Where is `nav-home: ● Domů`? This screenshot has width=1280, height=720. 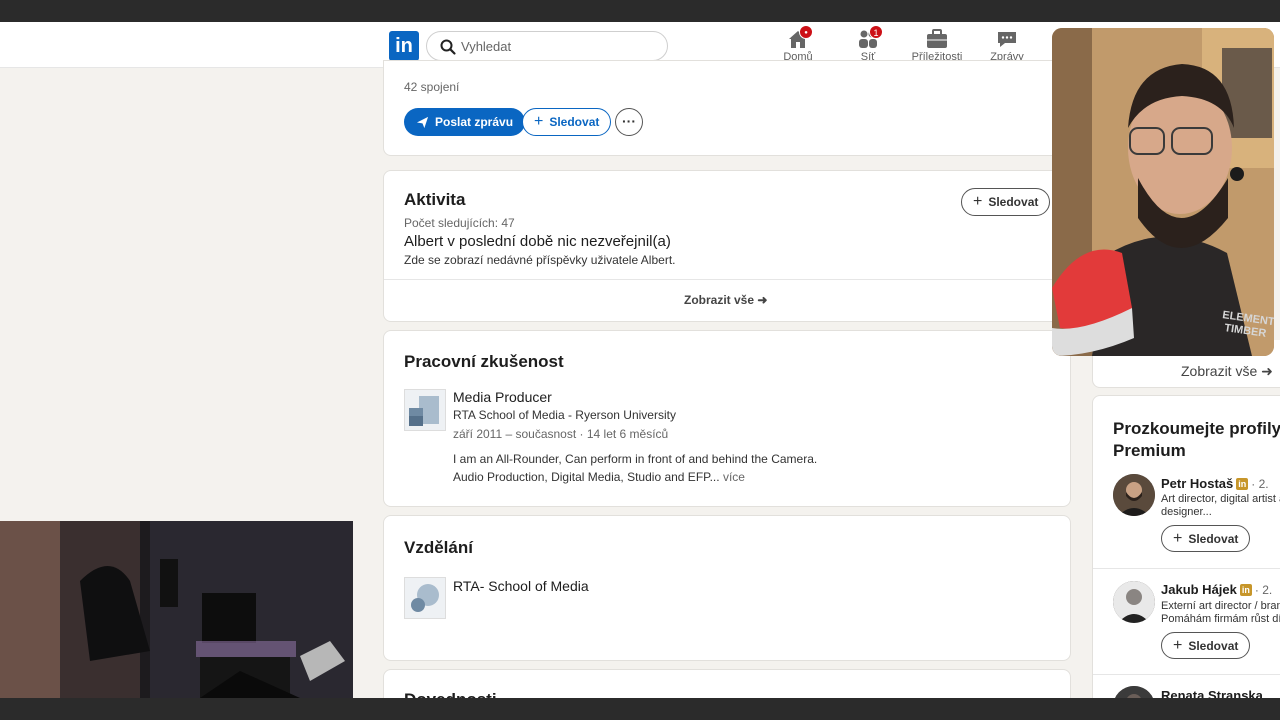
nav-home: ● Domů is located at coordinates (798, 44).